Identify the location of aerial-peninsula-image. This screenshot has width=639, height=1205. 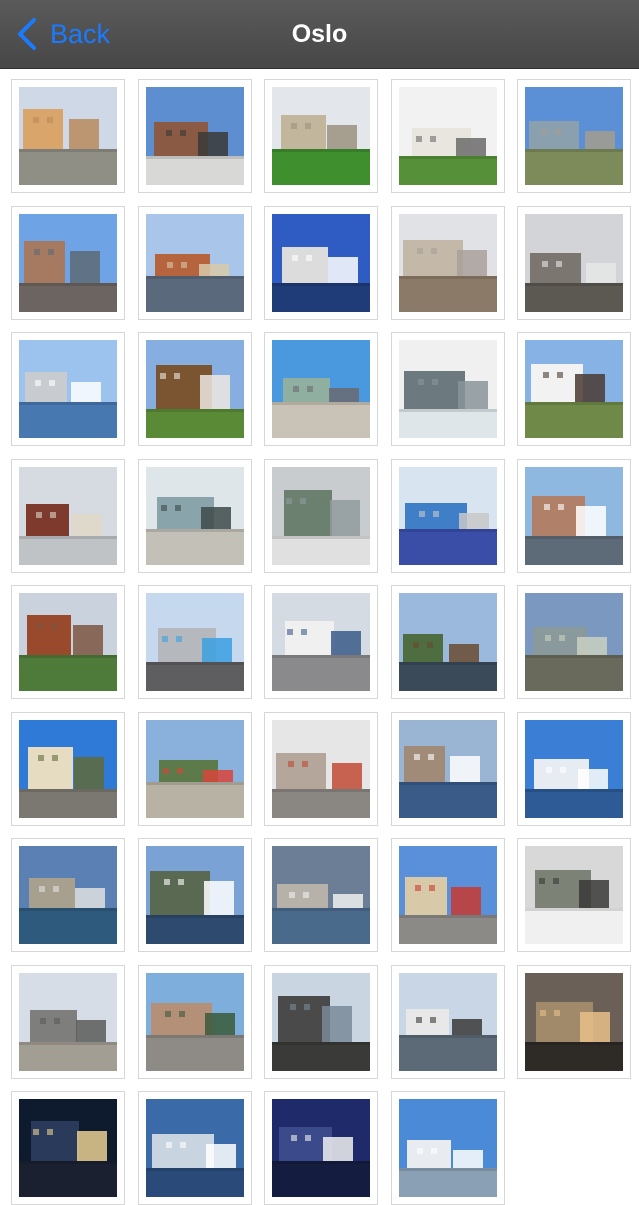
(68, 895).